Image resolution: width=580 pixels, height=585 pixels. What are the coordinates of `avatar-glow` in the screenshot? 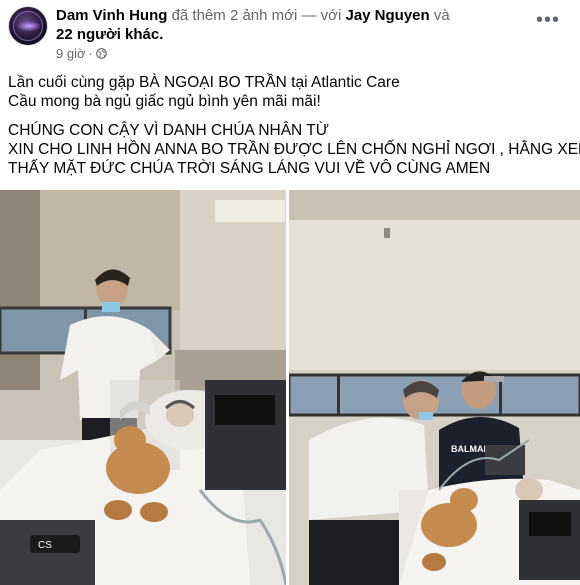 It's located at (29, 26).